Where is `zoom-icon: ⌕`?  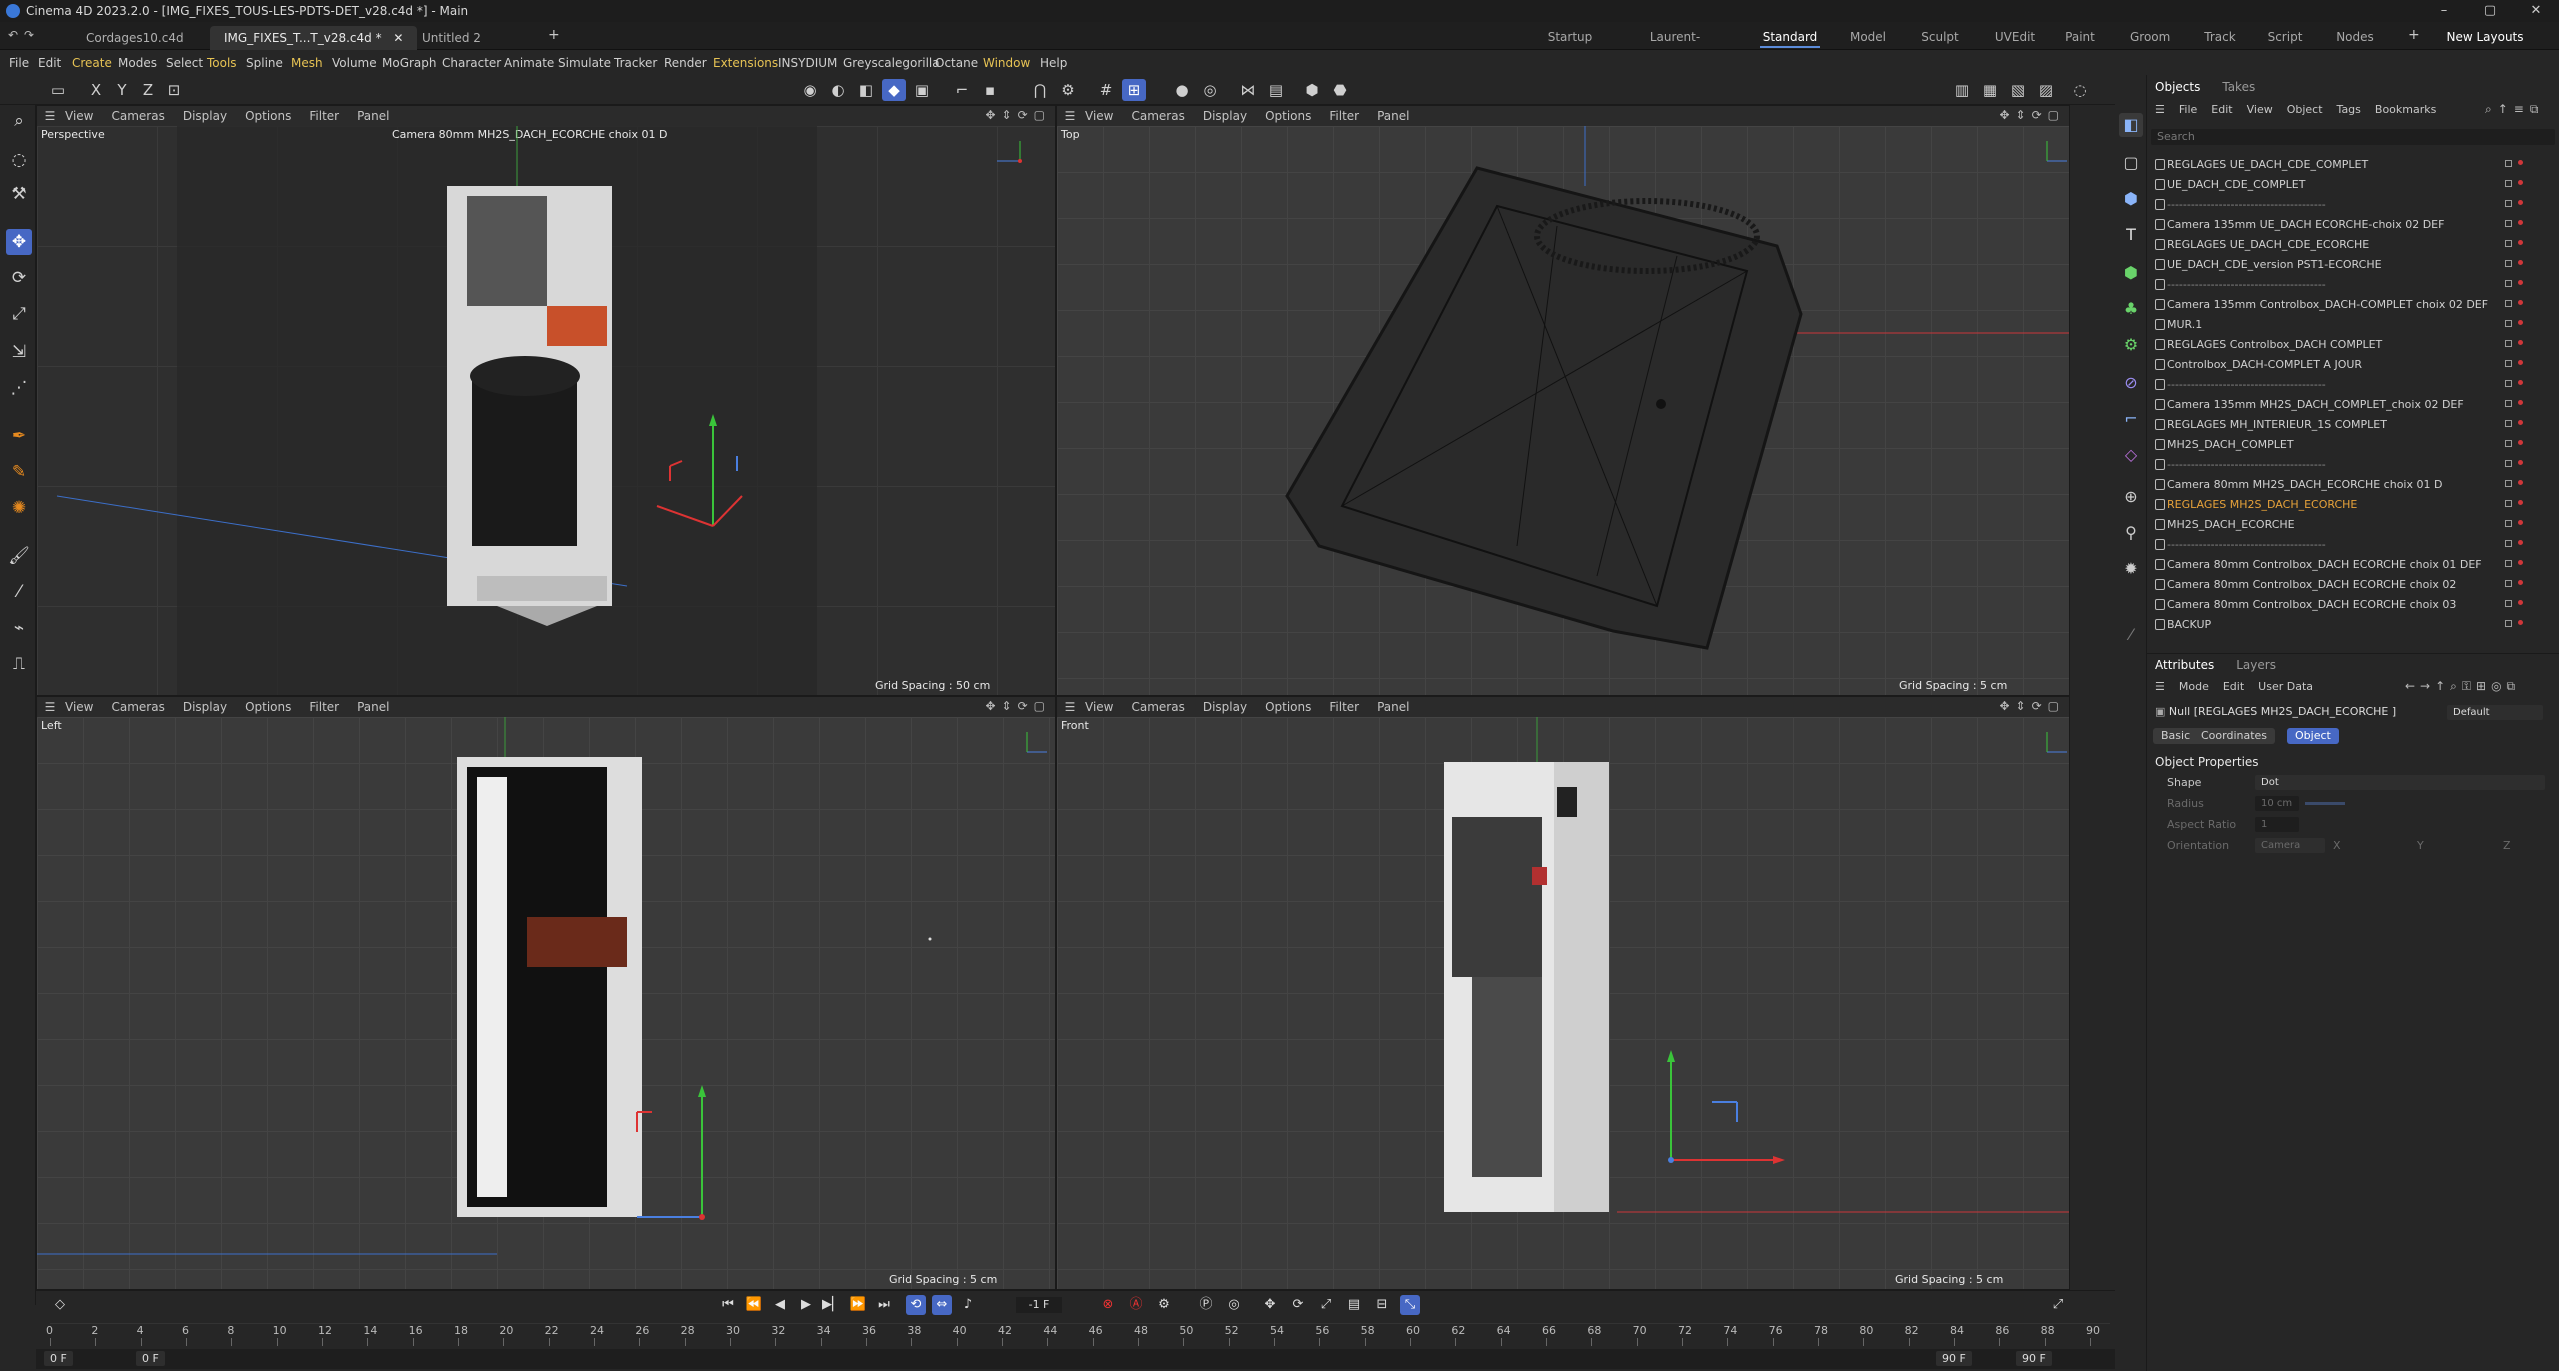 zoom-icon: ⌕ is located at coordinates (19, 121).